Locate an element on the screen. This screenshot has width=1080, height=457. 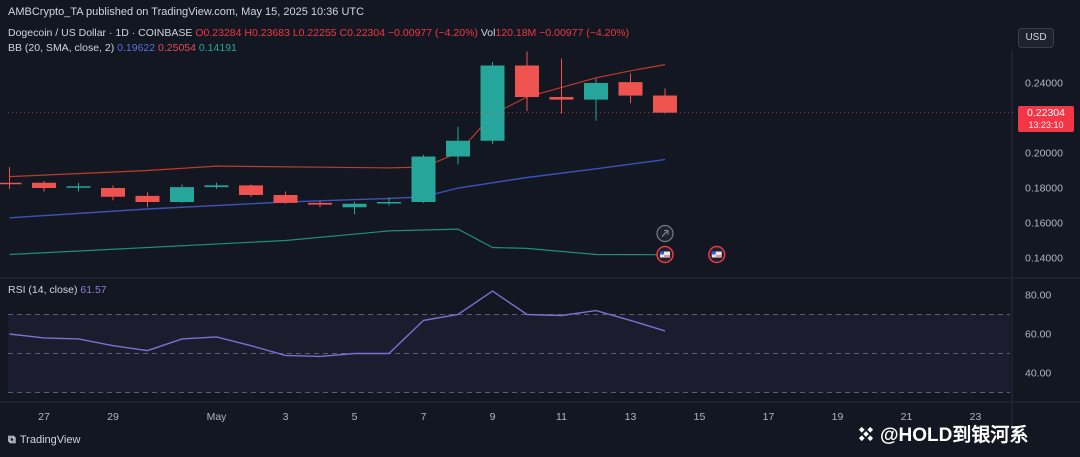
last-price-tag: 0.22304 13:23:10 is located at coordinates (1046, 119).